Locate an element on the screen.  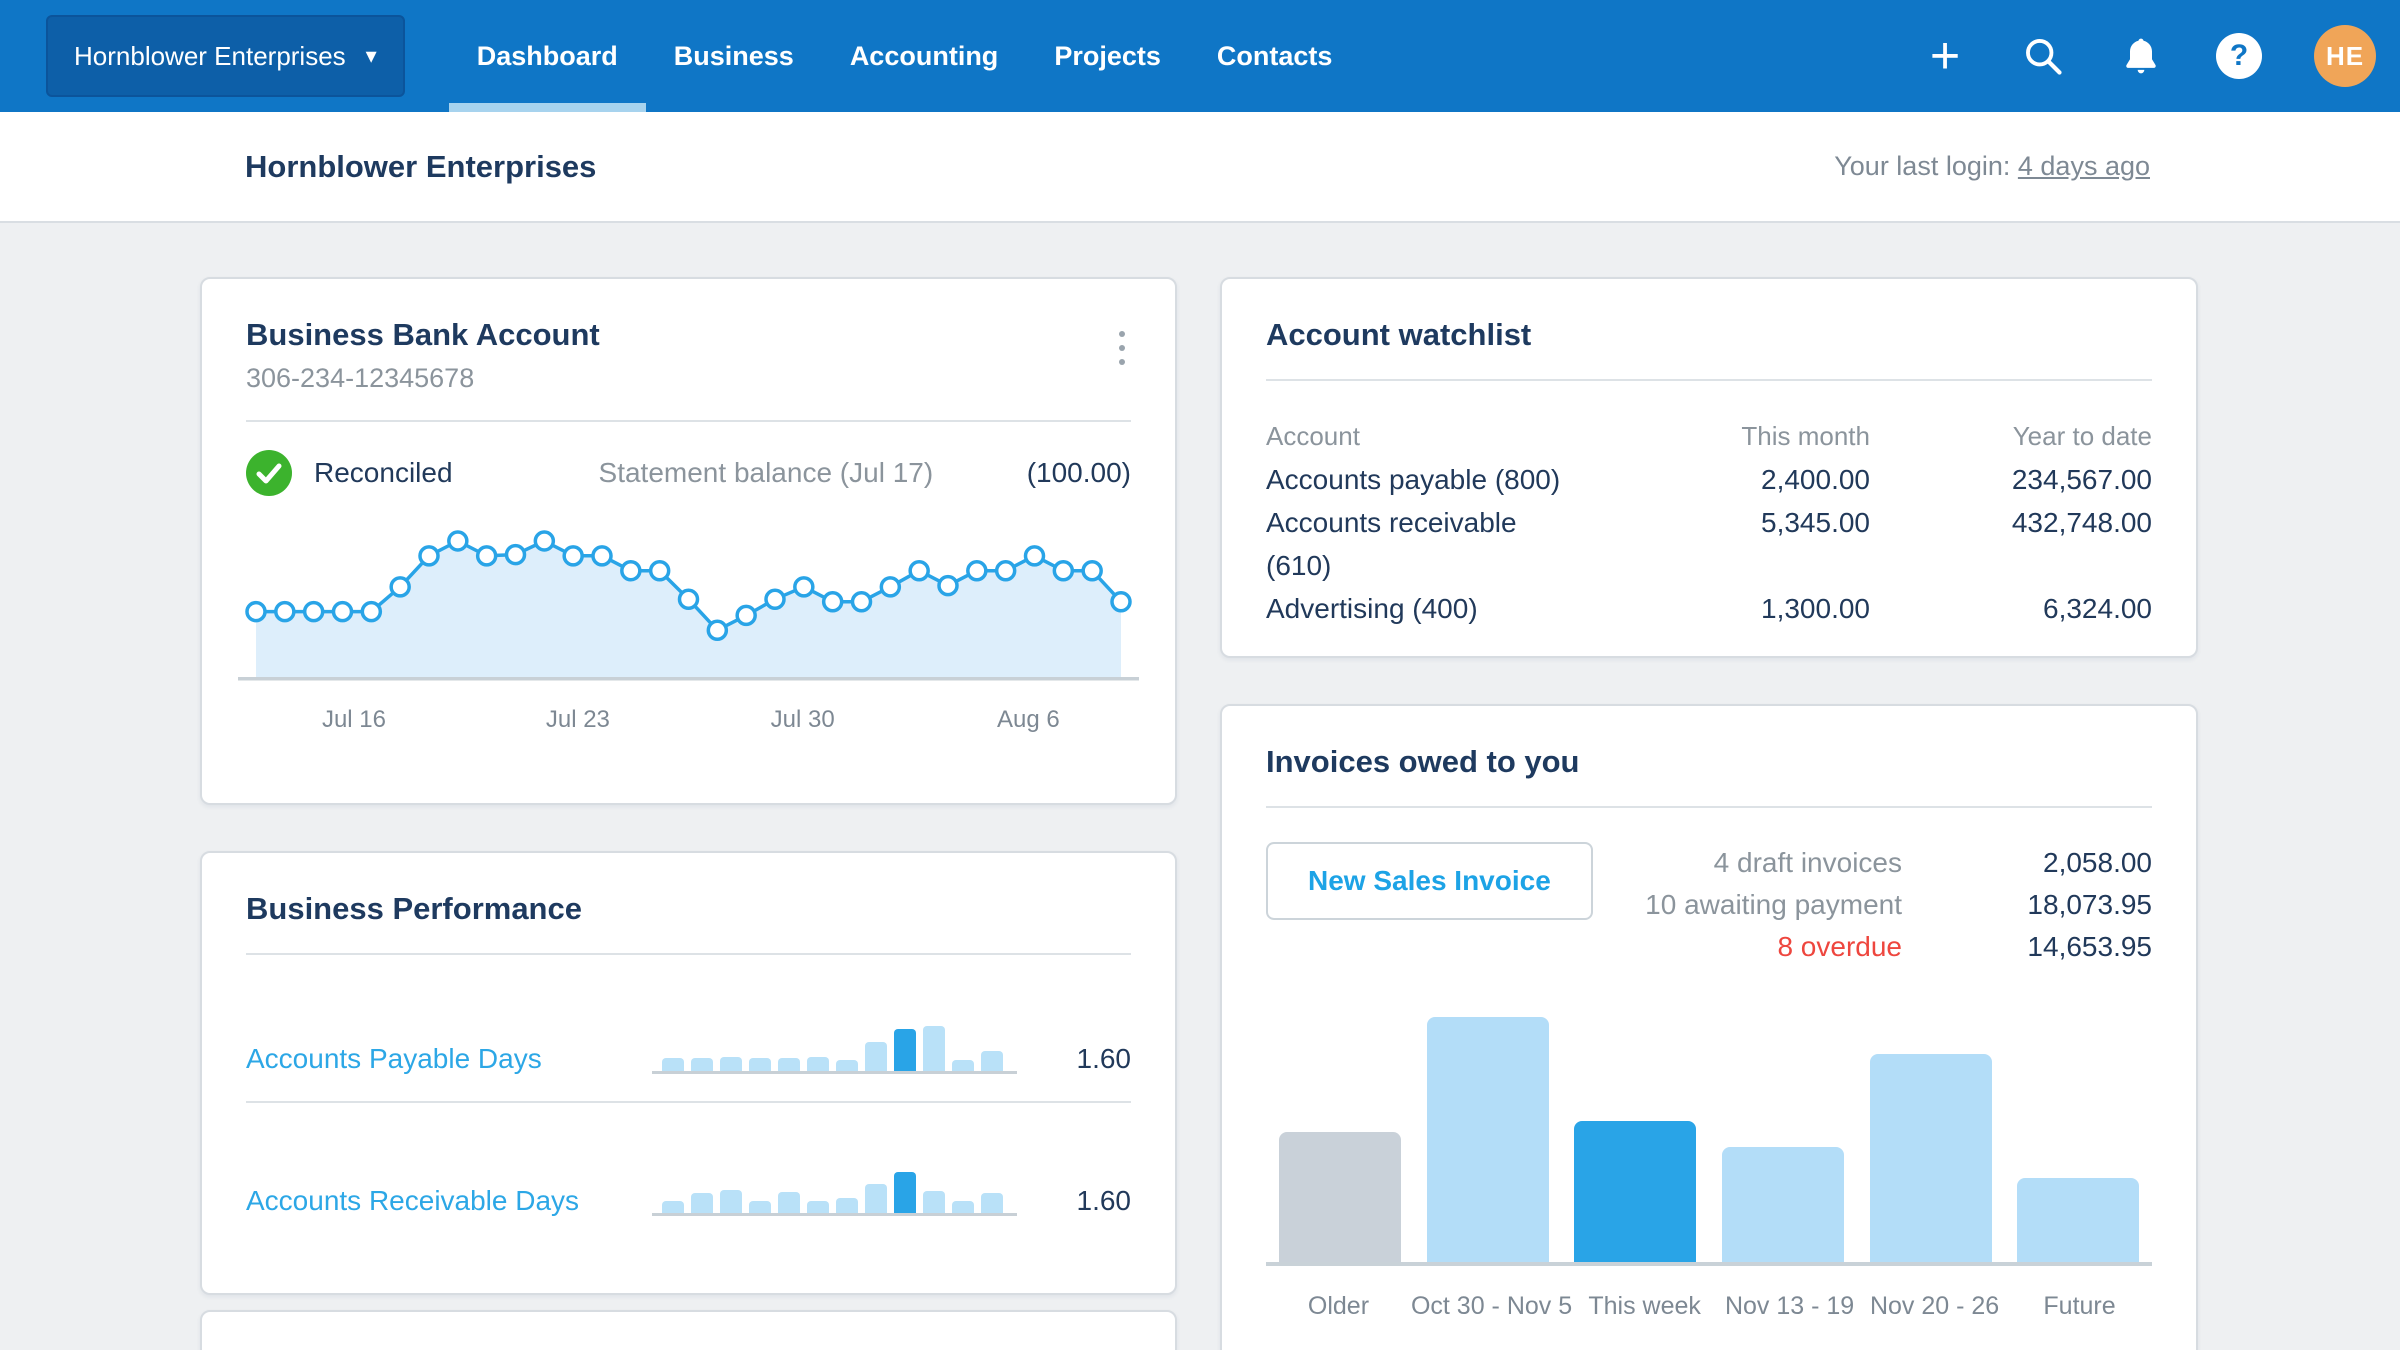
watchlist-row-this-month: 5,345.00 is located at coordinates (1815, 522).